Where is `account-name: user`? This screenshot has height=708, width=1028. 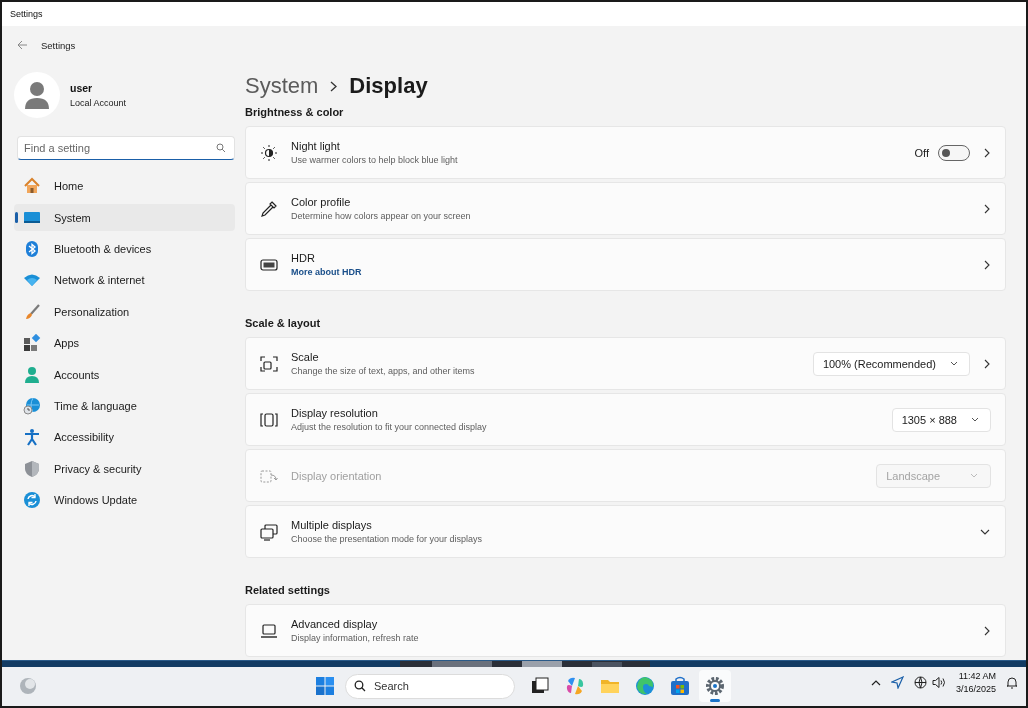 account-name: user is located at coordinates (82, 88).